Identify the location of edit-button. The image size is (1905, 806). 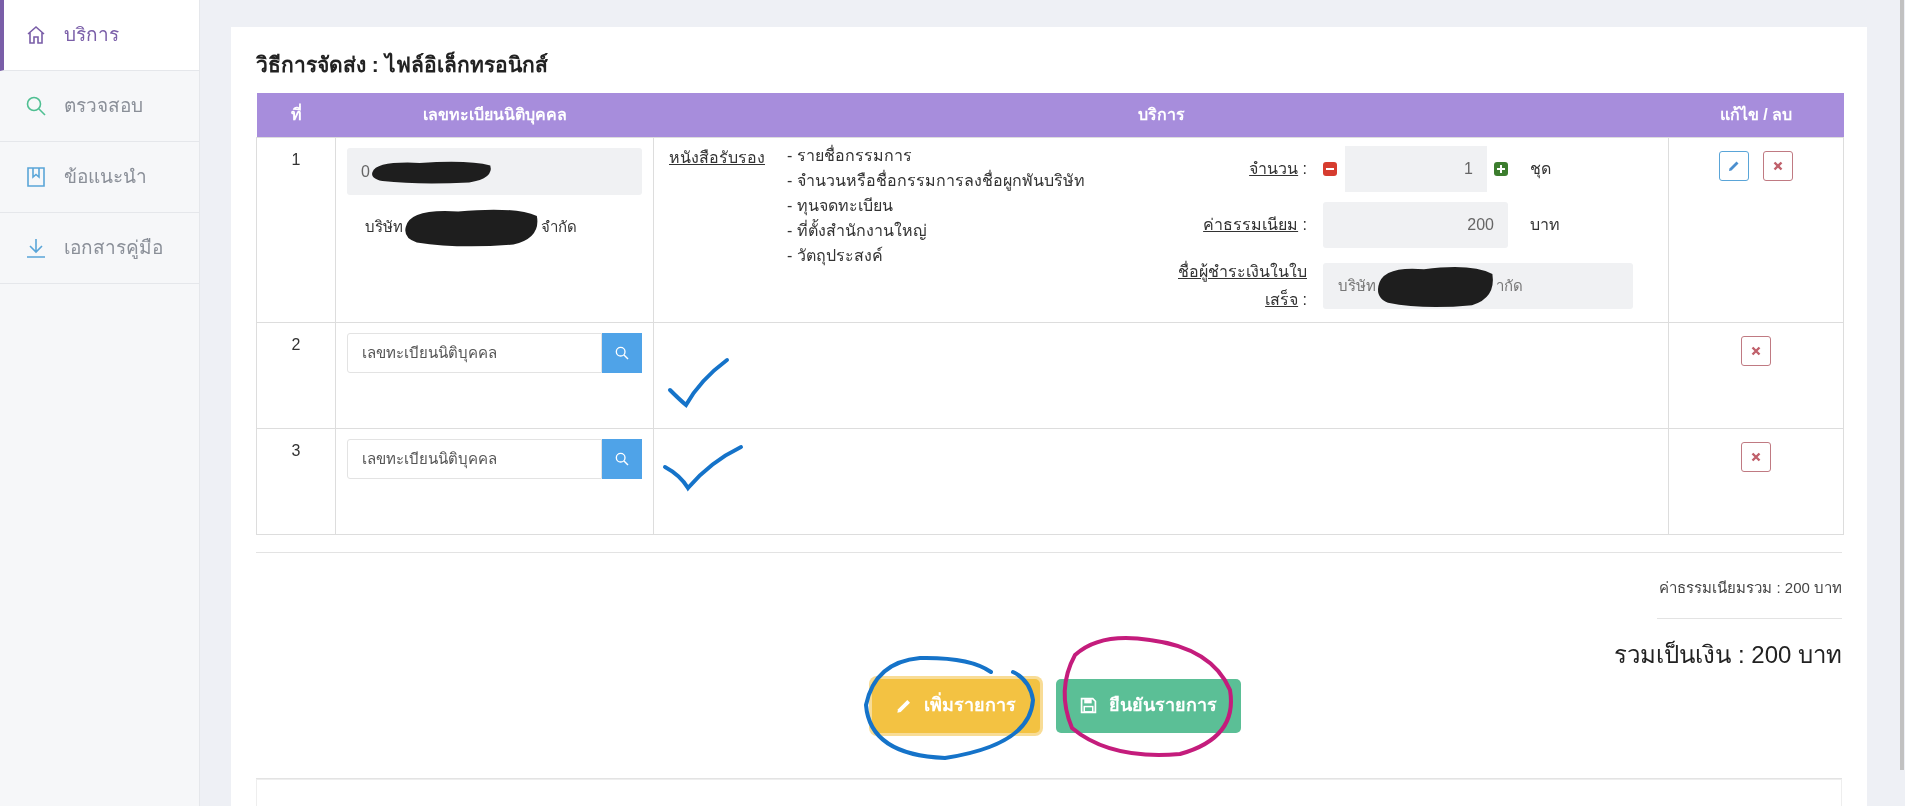
(1734, 166).